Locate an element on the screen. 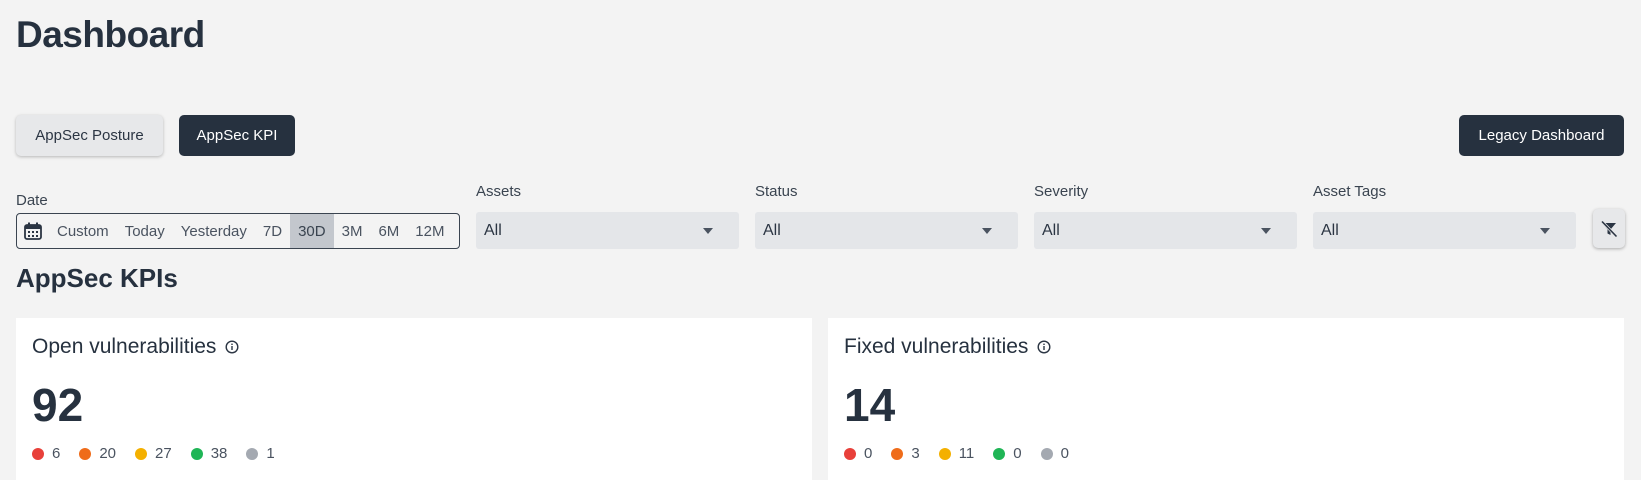  date-option-3m: 3M is located at coordinates (352, 231).